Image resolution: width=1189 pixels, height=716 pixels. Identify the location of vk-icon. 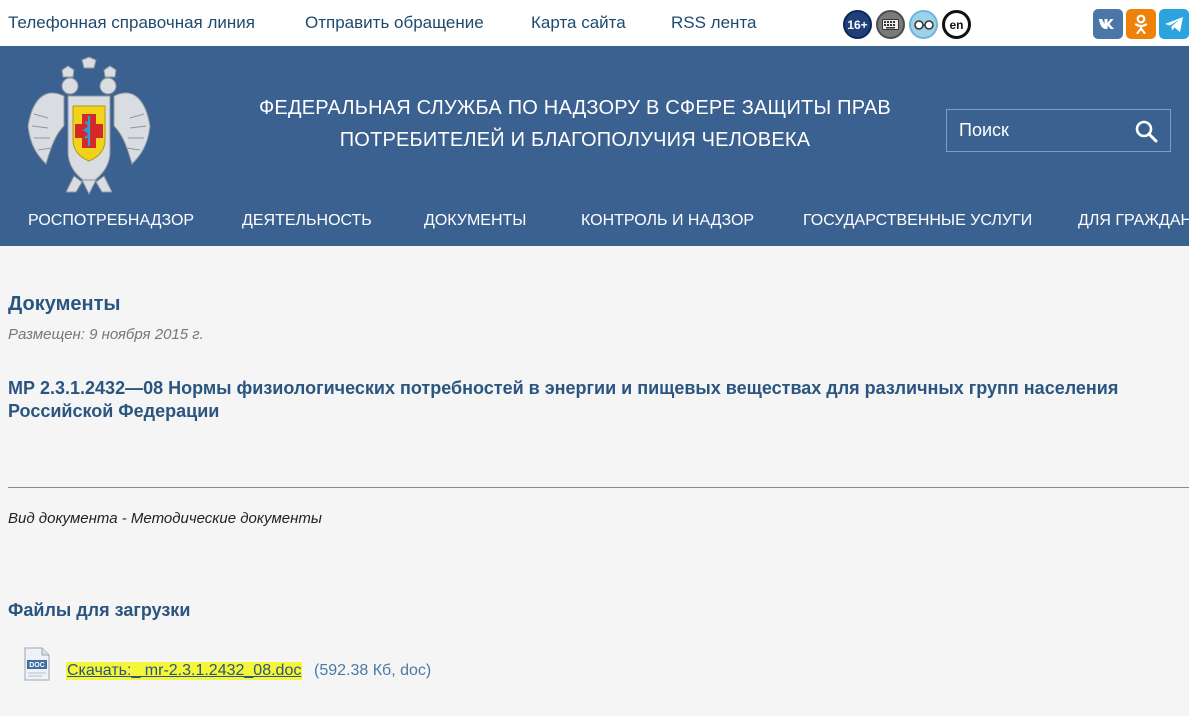
(1108, 24).